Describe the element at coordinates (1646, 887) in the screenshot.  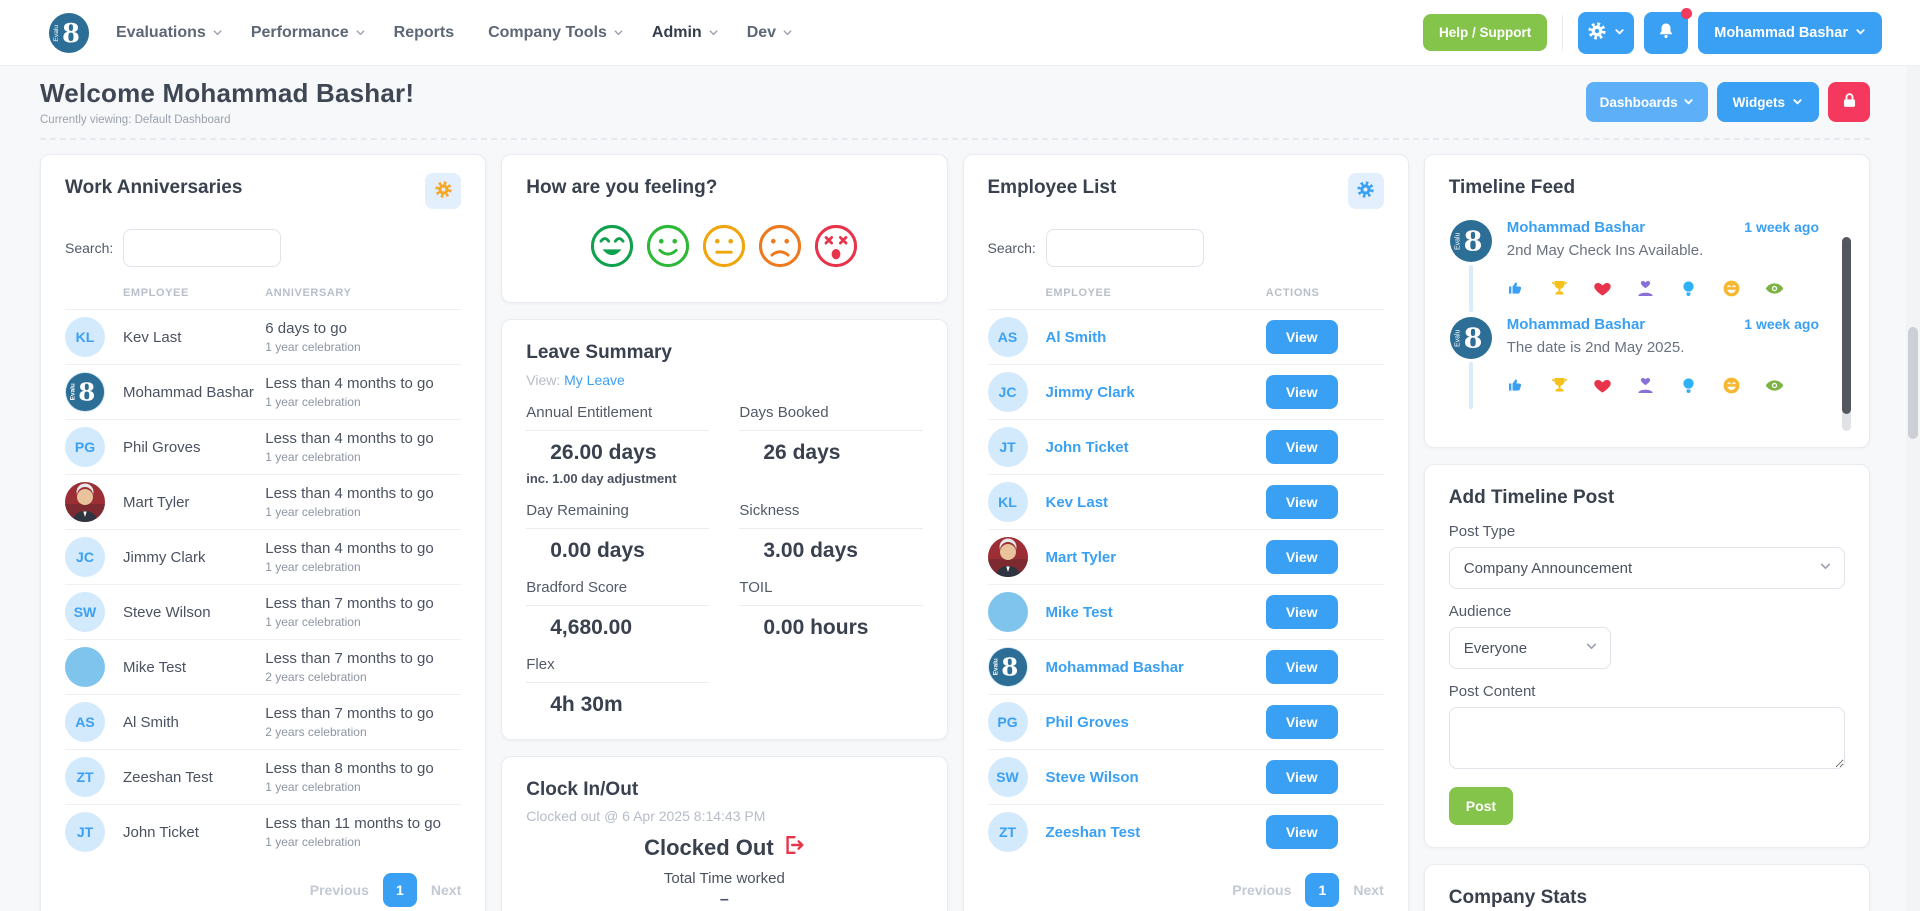
I see `company-stats-card: Company Stats 3 Sites` at that location.